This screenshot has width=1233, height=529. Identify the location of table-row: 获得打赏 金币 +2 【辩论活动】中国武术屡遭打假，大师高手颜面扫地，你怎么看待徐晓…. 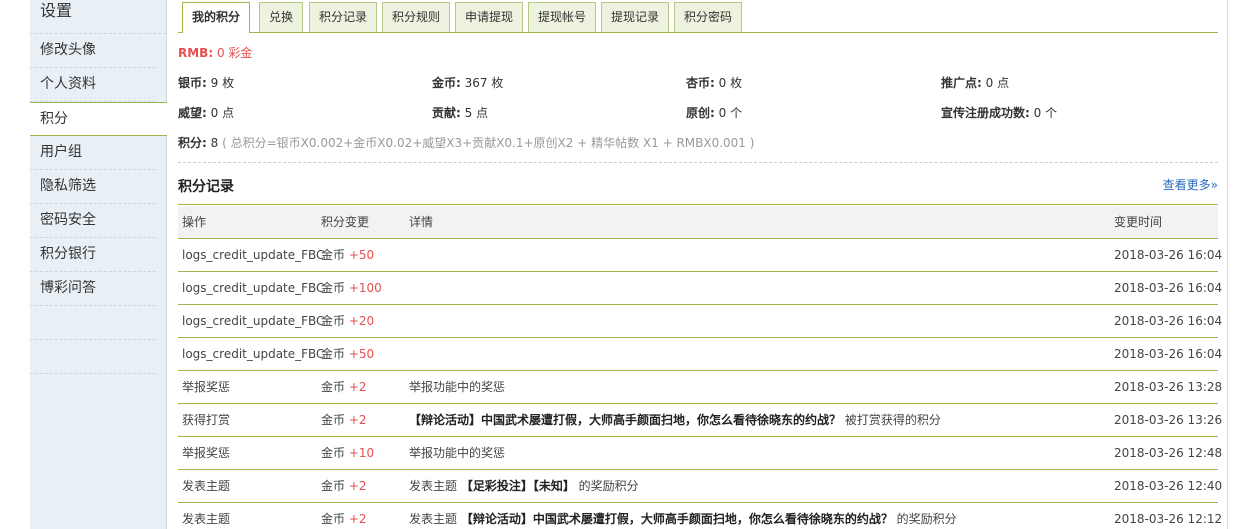
(700, 420).